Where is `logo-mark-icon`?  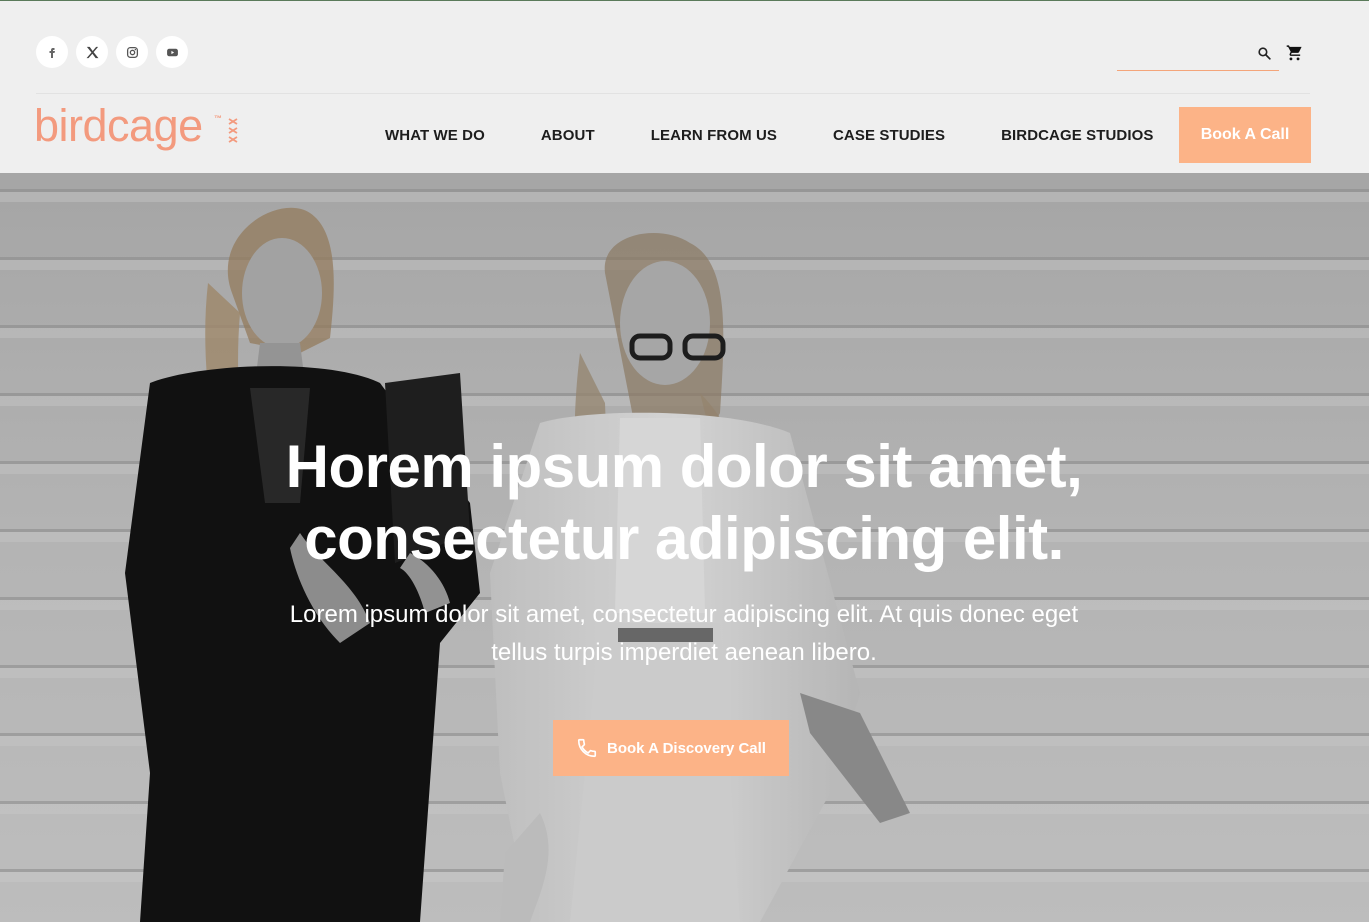 logo-mark-icon is located at coordinates (233, 130).